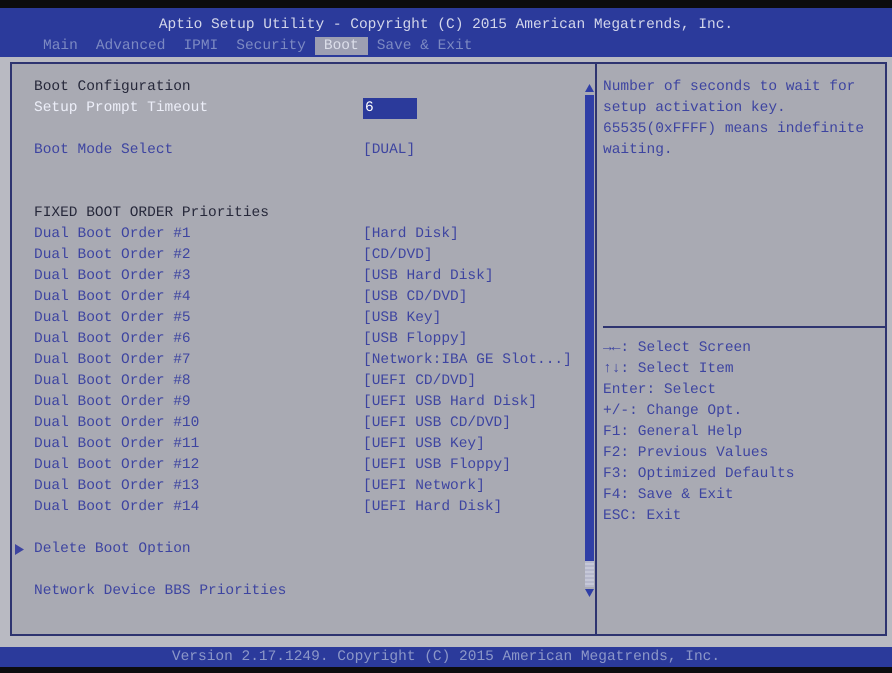 Image resolution: width=892 pixels, height=673 pixels. What do you see at coordinates (411, 234) in the screenshot?
I see `setting-value: [Hard Disk]` at bounding box center [411, 234].